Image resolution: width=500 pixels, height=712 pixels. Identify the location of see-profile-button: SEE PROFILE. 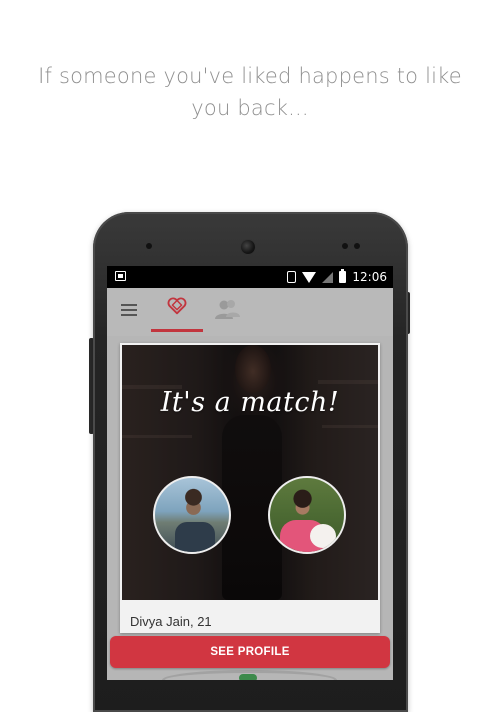
(250, 652).